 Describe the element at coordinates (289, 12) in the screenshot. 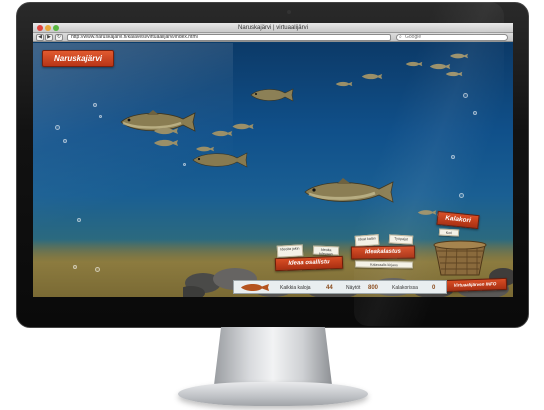

I see `camera-icon` at that location.